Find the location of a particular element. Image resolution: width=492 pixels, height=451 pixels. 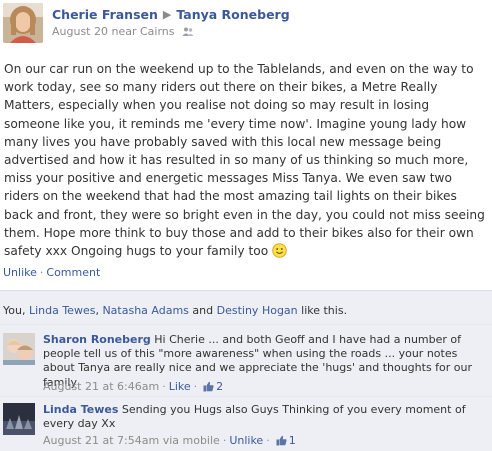

post-names: Cherie Fransen ▶ Tanya Roneberg is located at coordinates (171, 14).